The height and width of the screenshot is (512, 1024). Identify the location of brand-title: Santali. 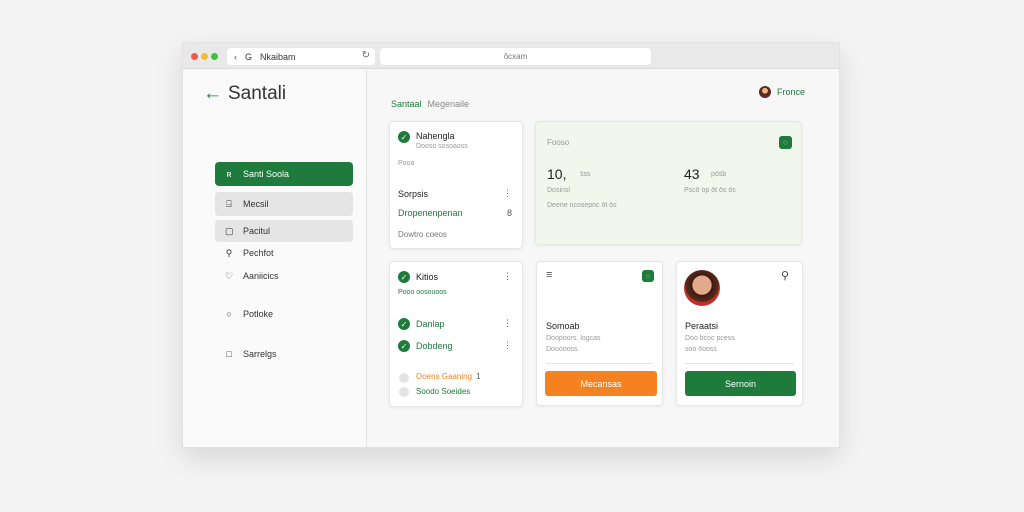
(257, 93).